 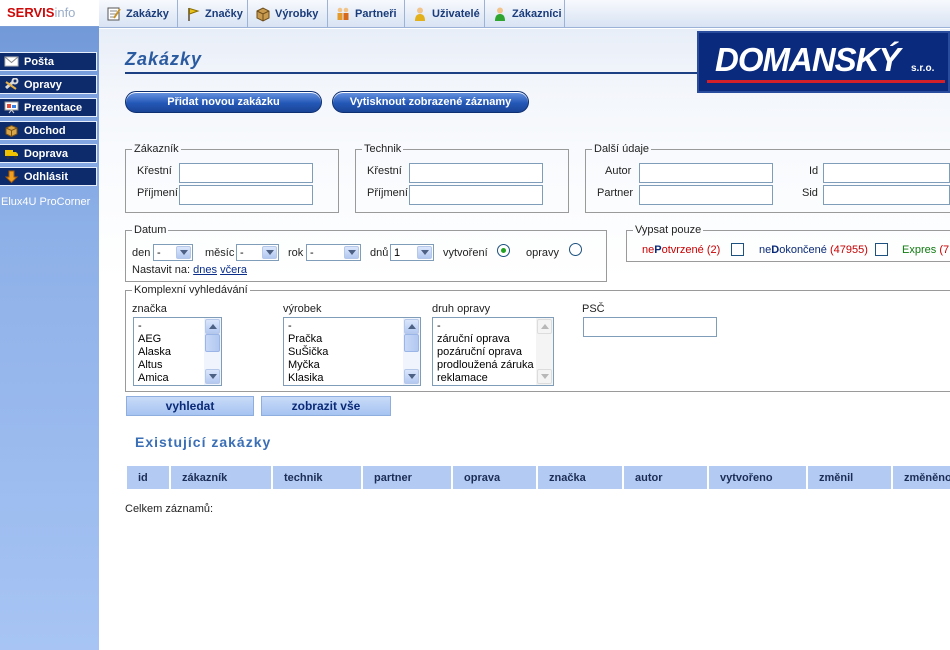 What do you see at coordinates (476, 195) in the screenshot?
I see `technician-last-input` at bounding box center [476, 195].